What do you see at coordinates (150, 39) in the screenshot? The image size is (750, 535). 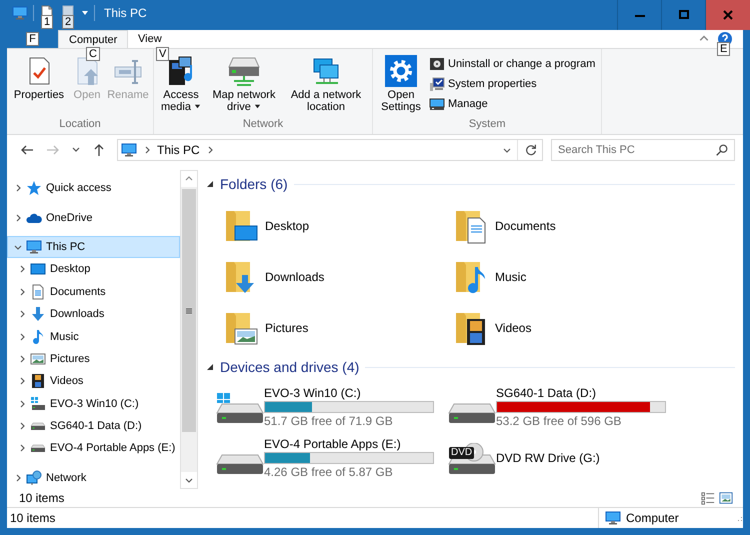 I see `ribbon-tab: View` at bounding box center [150, 39].